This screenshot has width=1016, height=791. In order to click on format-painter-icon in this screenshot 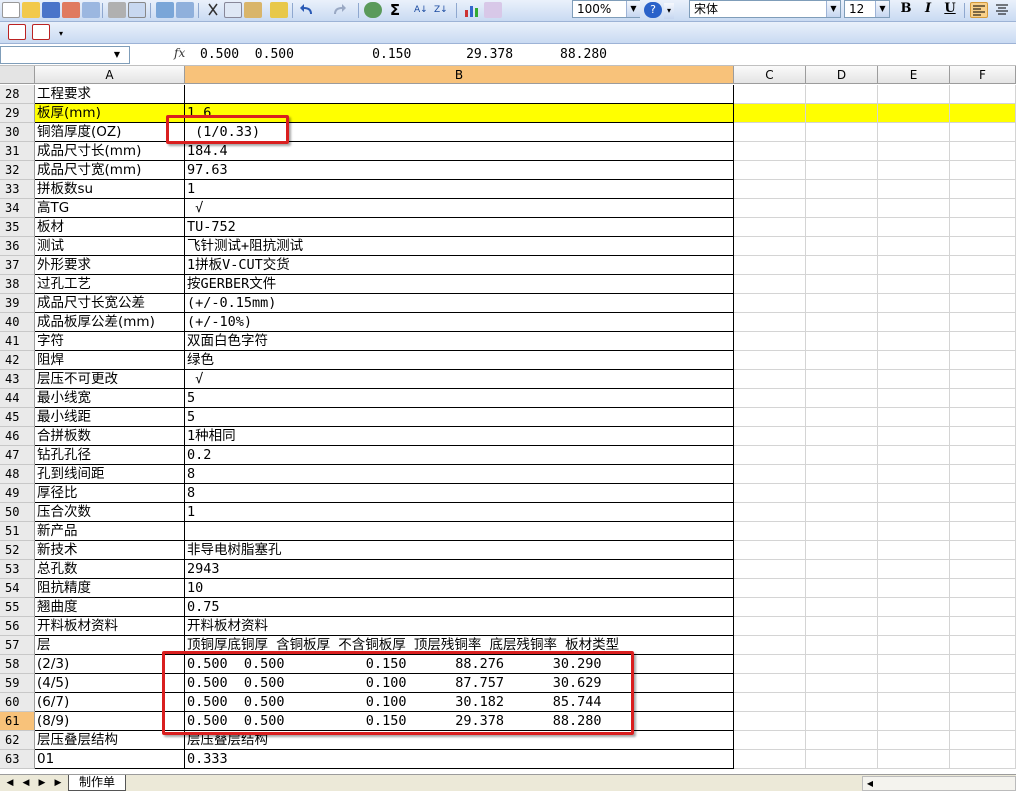, I will do `click(279, 10)`.